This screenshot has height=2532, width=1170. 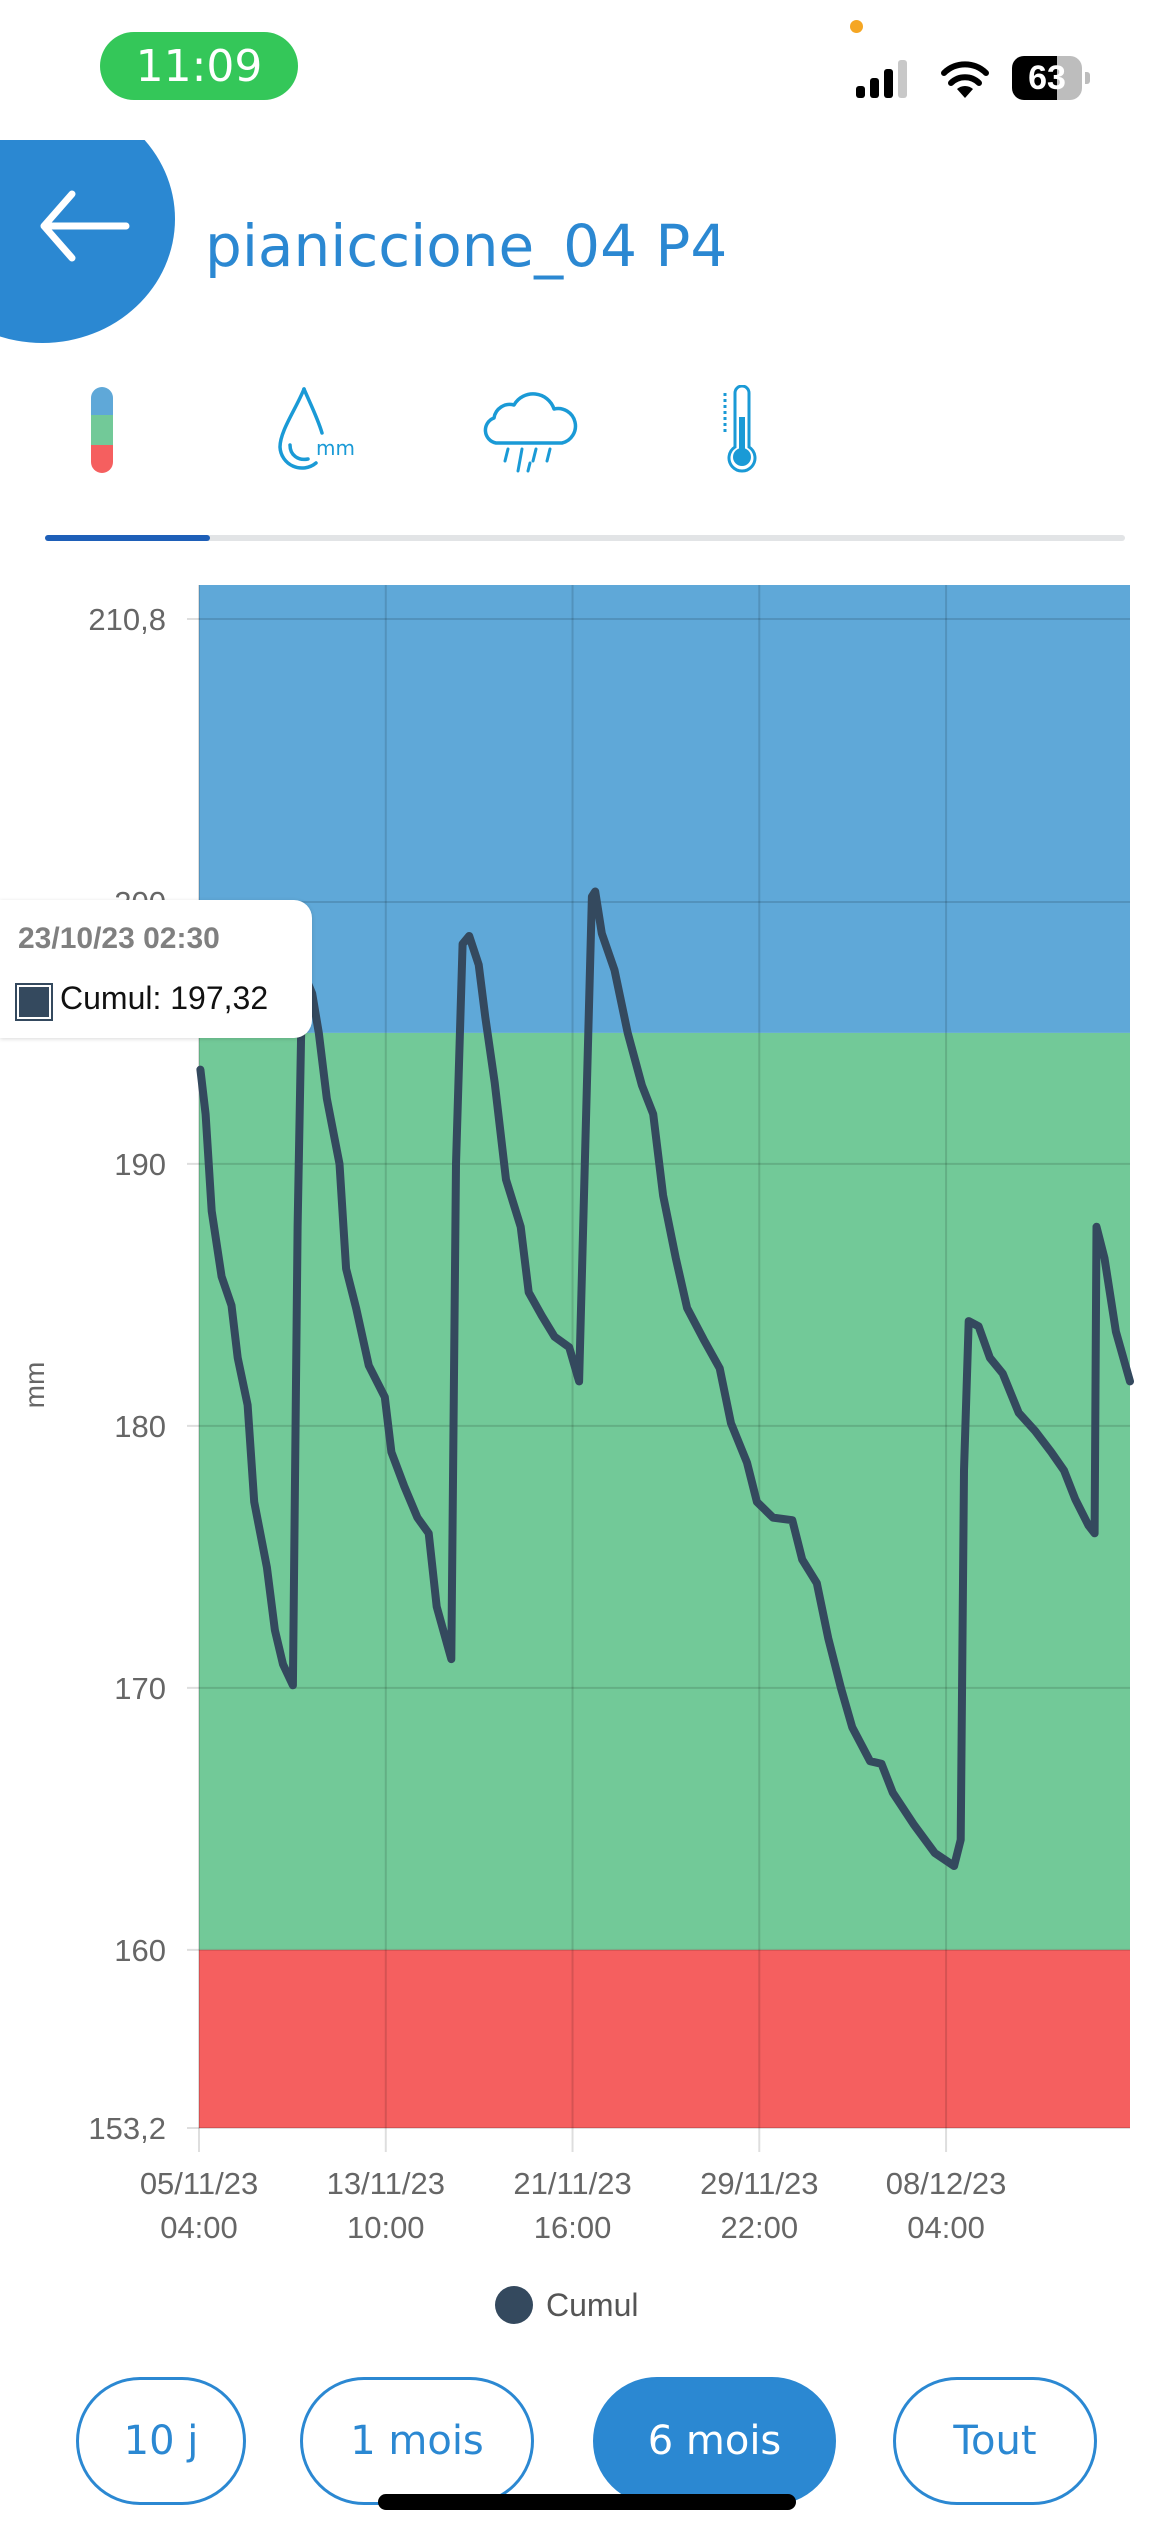 I want to click on legend-marker, so click(x=514, y=2305).